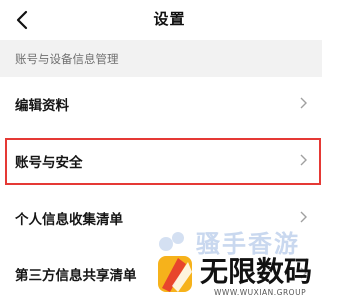 The width and height of the screenshot is (339, 301). I want to click on menu-item-label: 编辑资料, so click(42, 106).